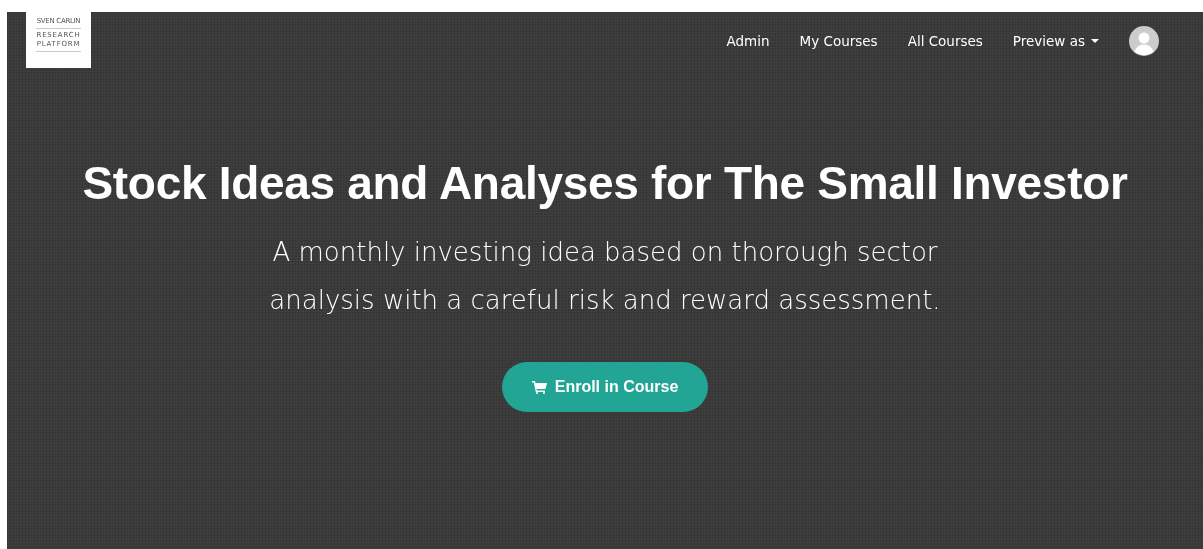 This screenshot has height=549, width=1203. I want to click on cart-icon, so click(539, 387).